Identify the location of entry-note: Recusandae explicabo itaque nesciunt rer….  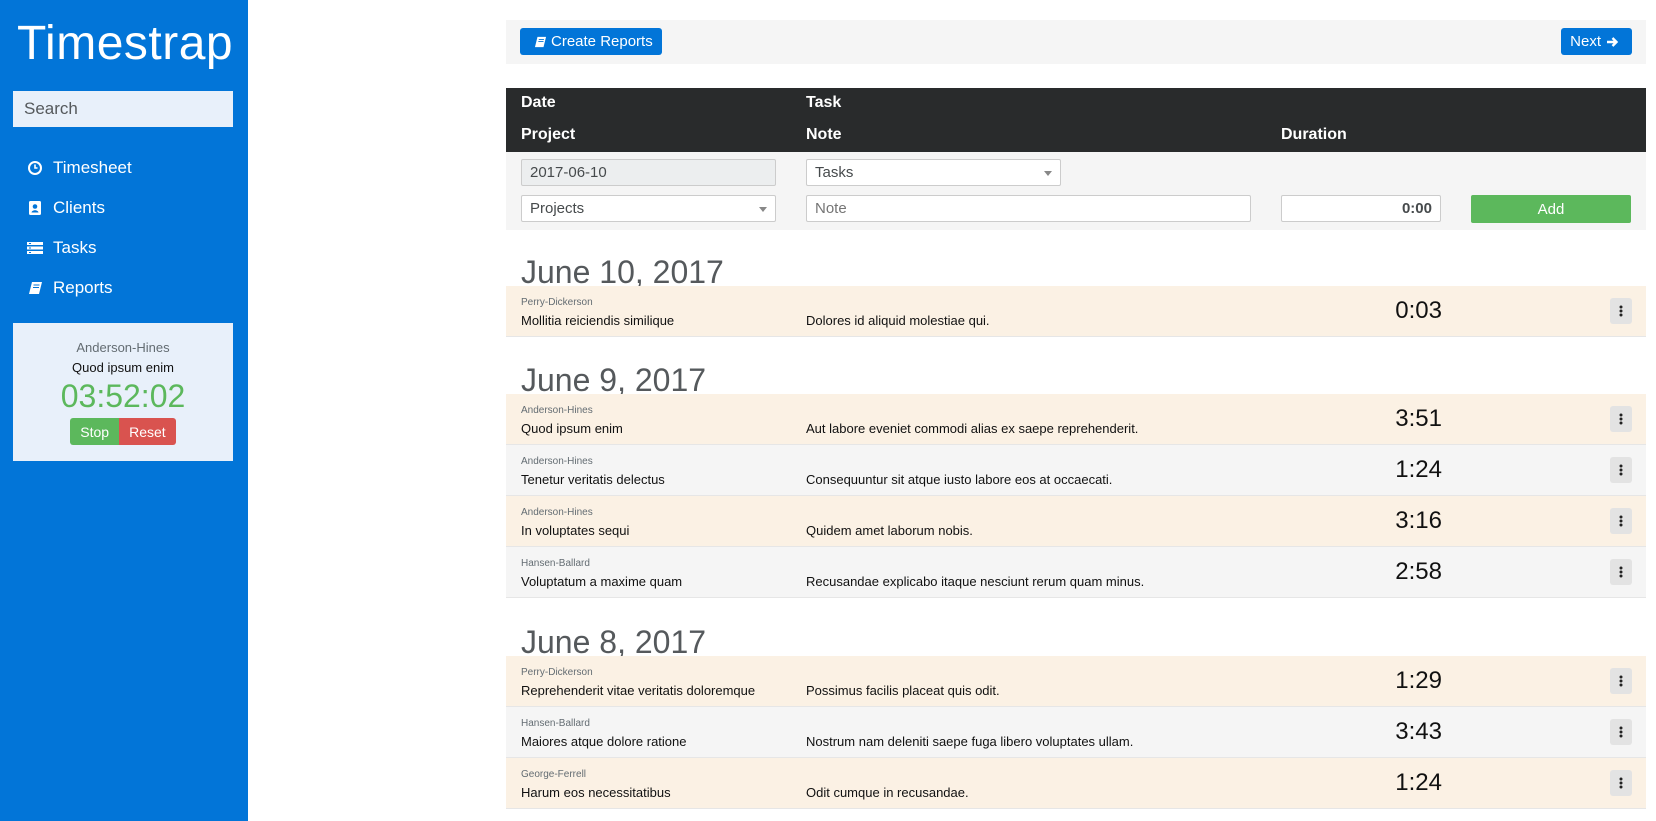
(975, 581).